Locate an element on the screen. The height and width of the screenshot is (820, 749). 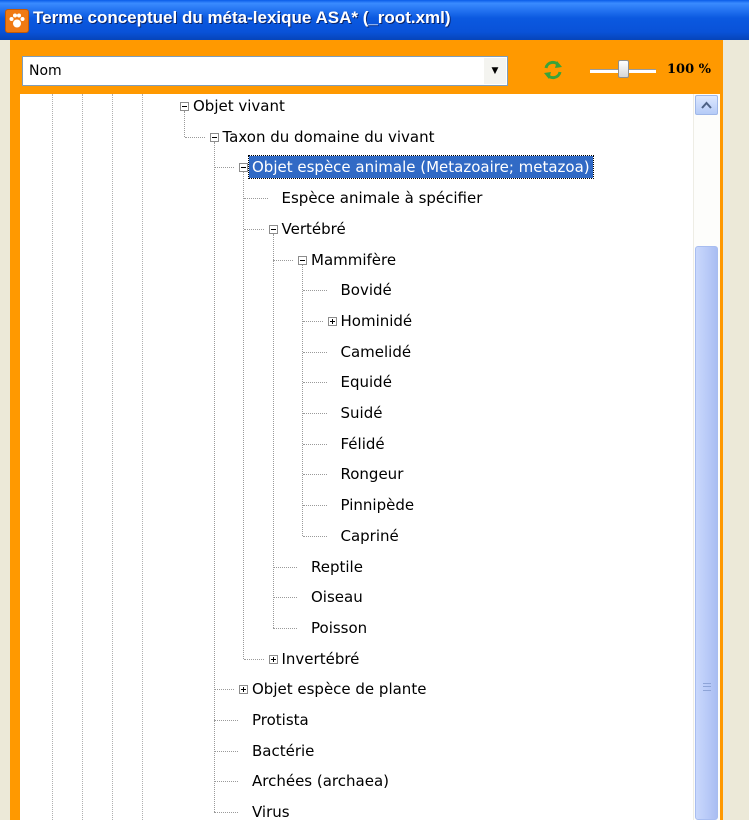
tree-node: Reptile is located at coordinates (356, 568).